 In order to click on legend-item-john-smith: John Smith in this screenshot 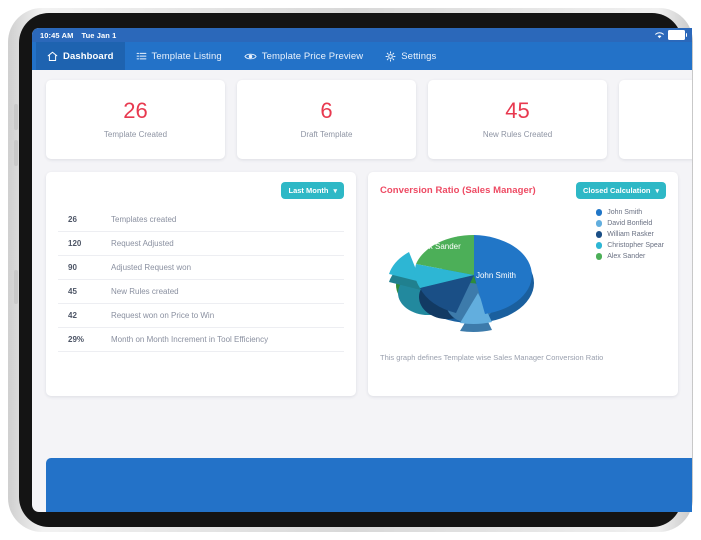, I will do `click(629, 212)`.